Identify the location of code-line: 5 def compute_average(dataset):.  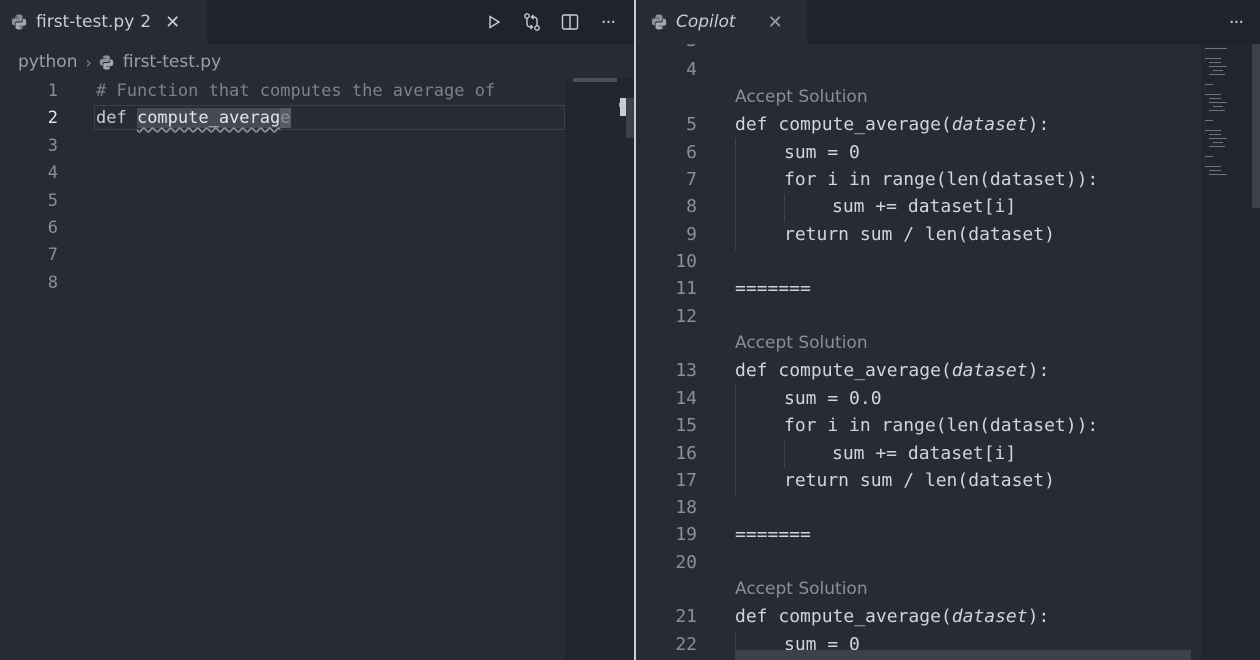
(918, 125).